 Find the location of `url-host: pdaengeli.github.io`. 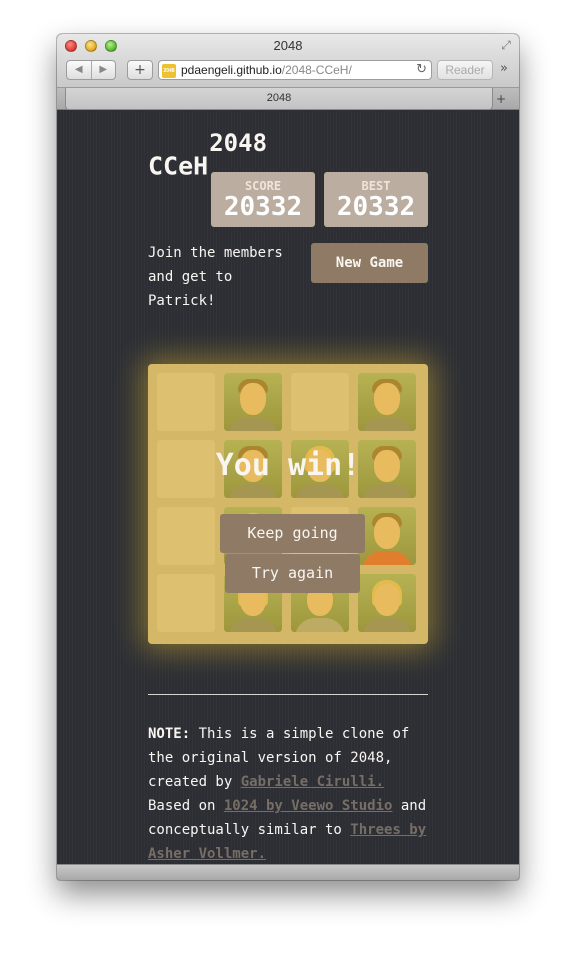

url-host: pdaengeli.github.io is located at coordinates (231, 70).